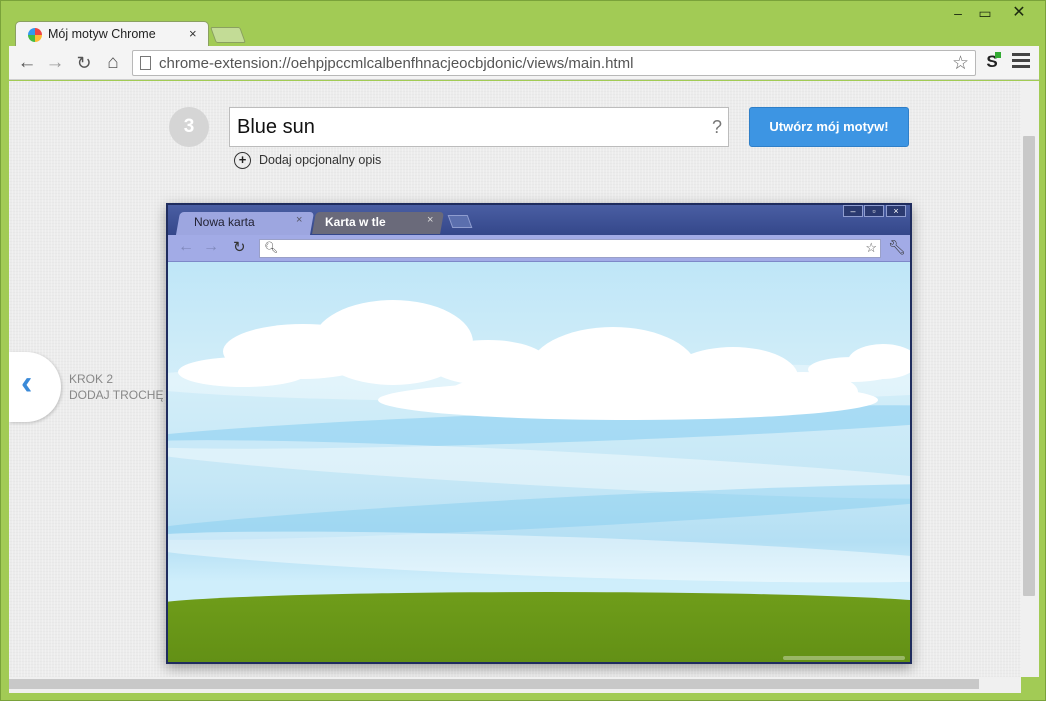  Describe the element at coordinates (896, 211) in the screenshot. I see `preview-close-icon: ×` at that location.